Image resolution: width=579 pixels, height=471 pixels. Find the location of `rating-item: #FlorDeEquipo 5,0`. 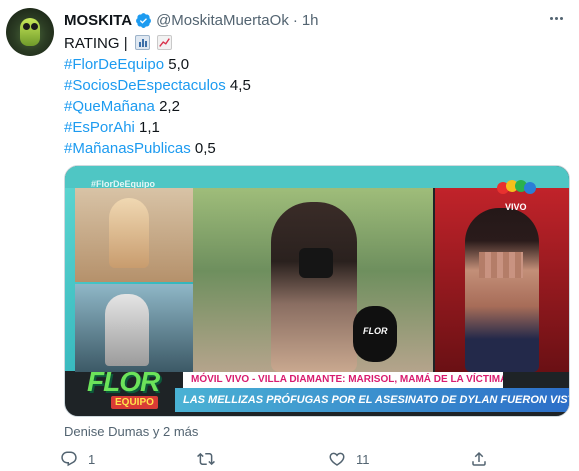

rating-item: #FlorDeEquipo 5,0 is located at coordinates (314, 64).